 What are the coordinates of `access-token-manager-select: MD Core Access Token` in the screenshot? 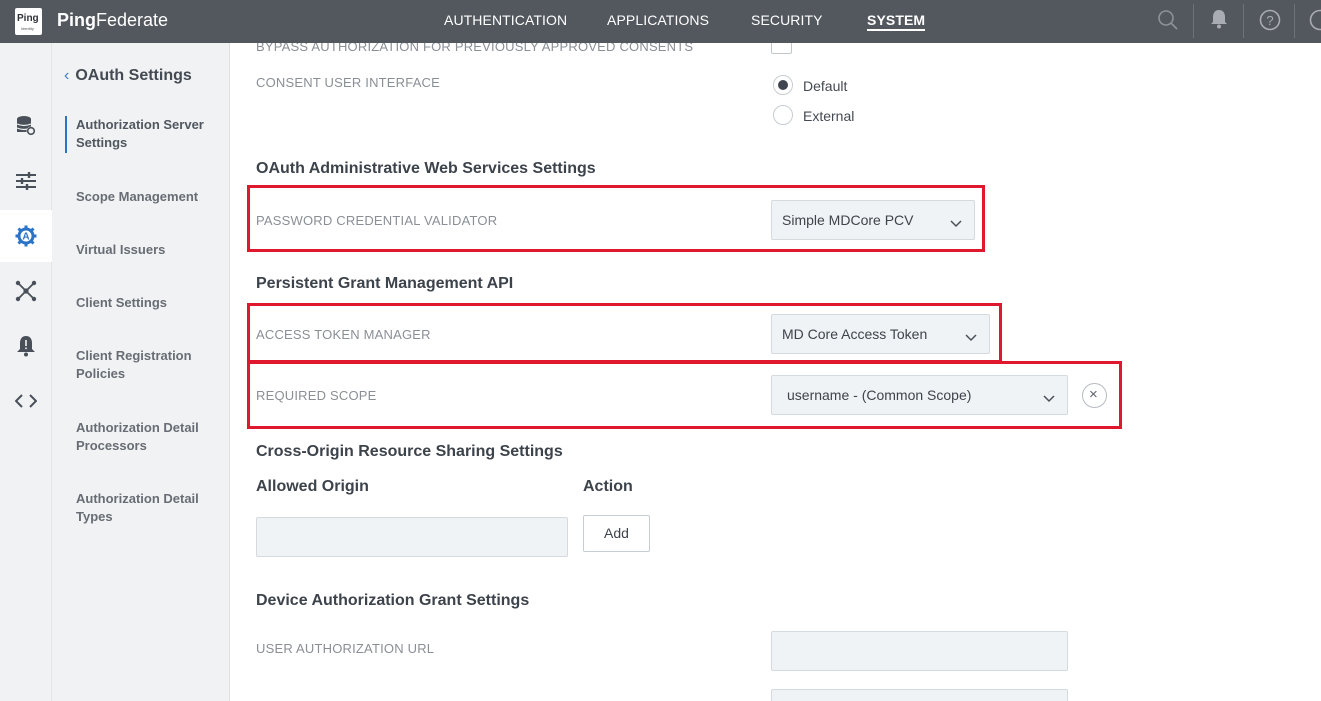 It's located at (880, 334).